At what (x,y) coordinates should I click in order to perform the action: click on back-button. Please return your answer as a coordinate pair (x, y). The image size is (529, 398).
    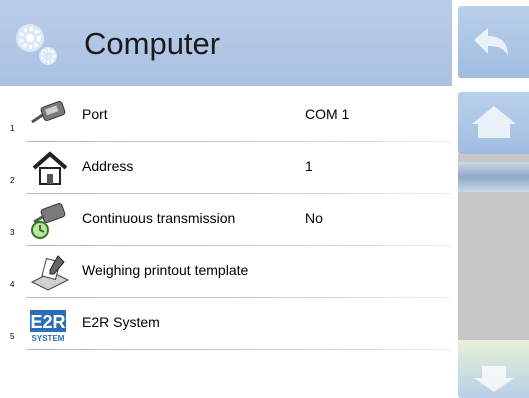
    Looking at the image, I should click on (493, 42).